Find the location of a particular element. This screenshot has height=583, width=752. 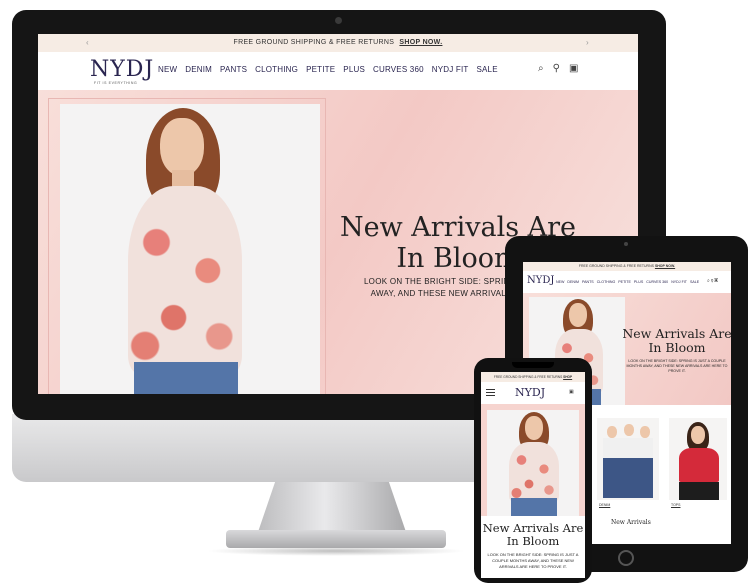

nav-item-new: NEW is located at coordinates (167, 69).